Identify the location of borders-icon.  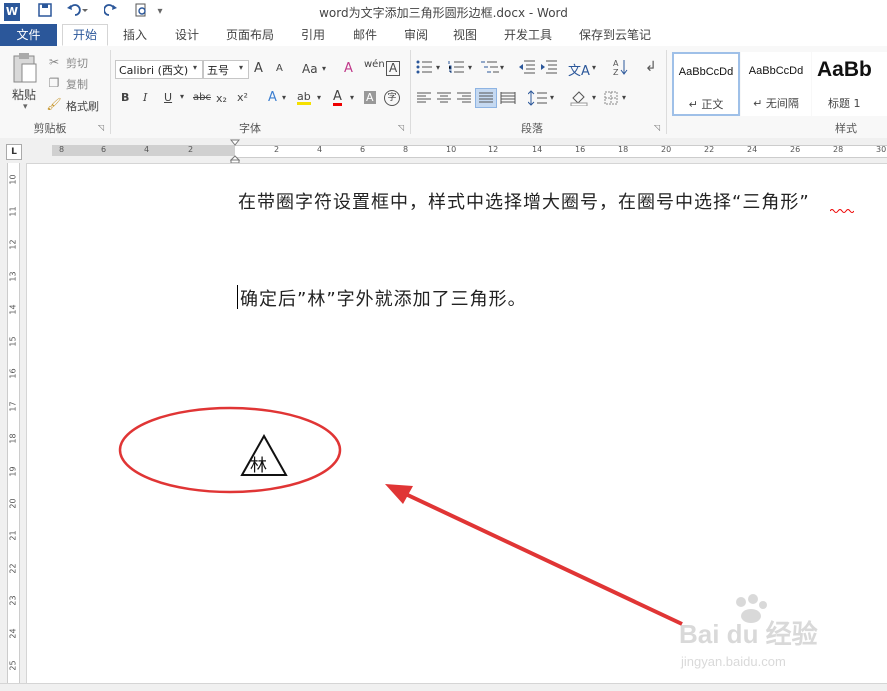
(611, 99).